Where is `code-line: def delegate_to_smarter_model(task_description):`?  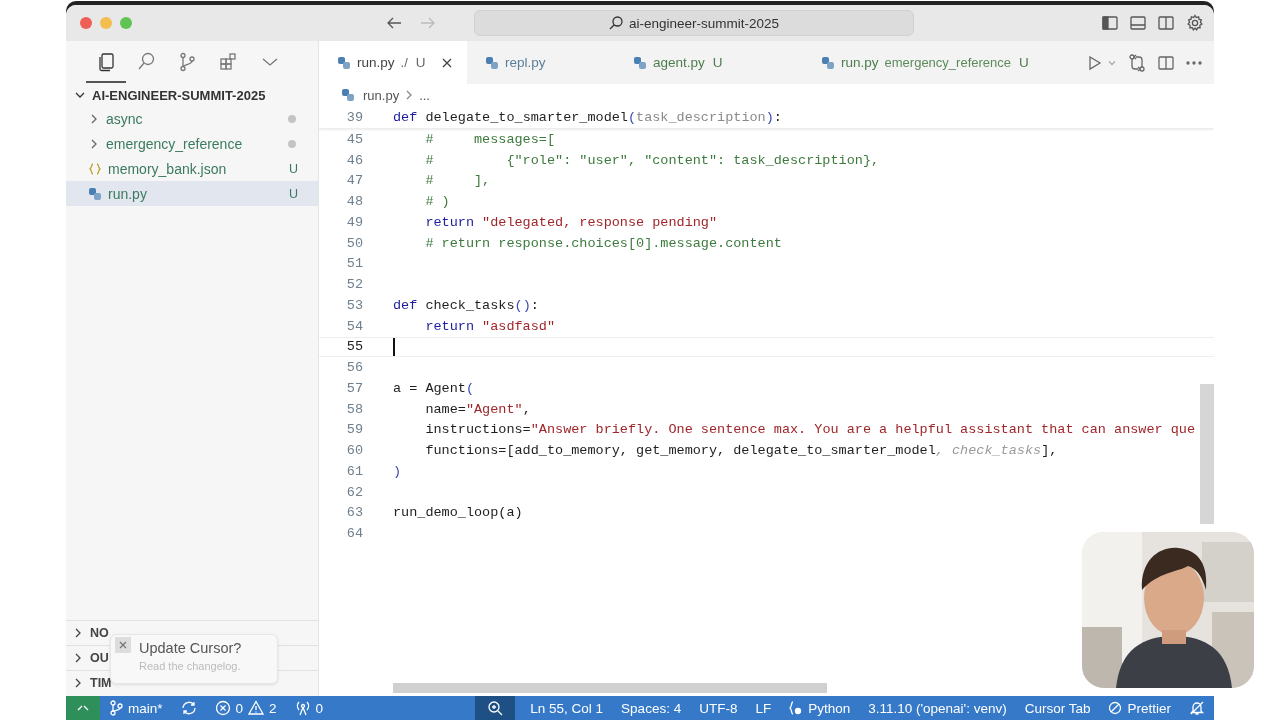 code-line: def delegate_to_smarter_model(task_description): is located at coordinates (587, 117).